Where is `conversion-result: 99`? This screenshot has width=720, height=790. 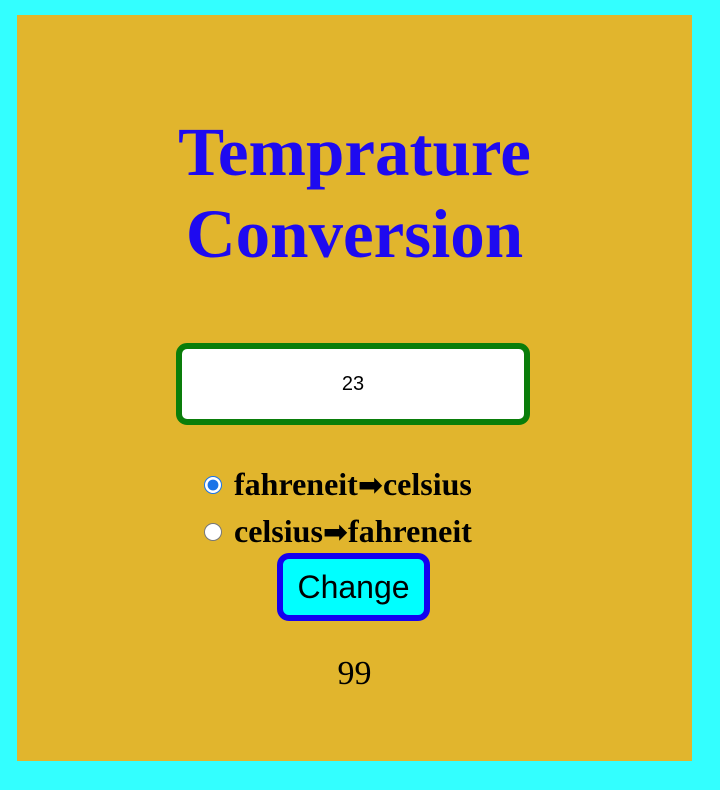 conversion-result: 99 is located at coordinates (354, 673).